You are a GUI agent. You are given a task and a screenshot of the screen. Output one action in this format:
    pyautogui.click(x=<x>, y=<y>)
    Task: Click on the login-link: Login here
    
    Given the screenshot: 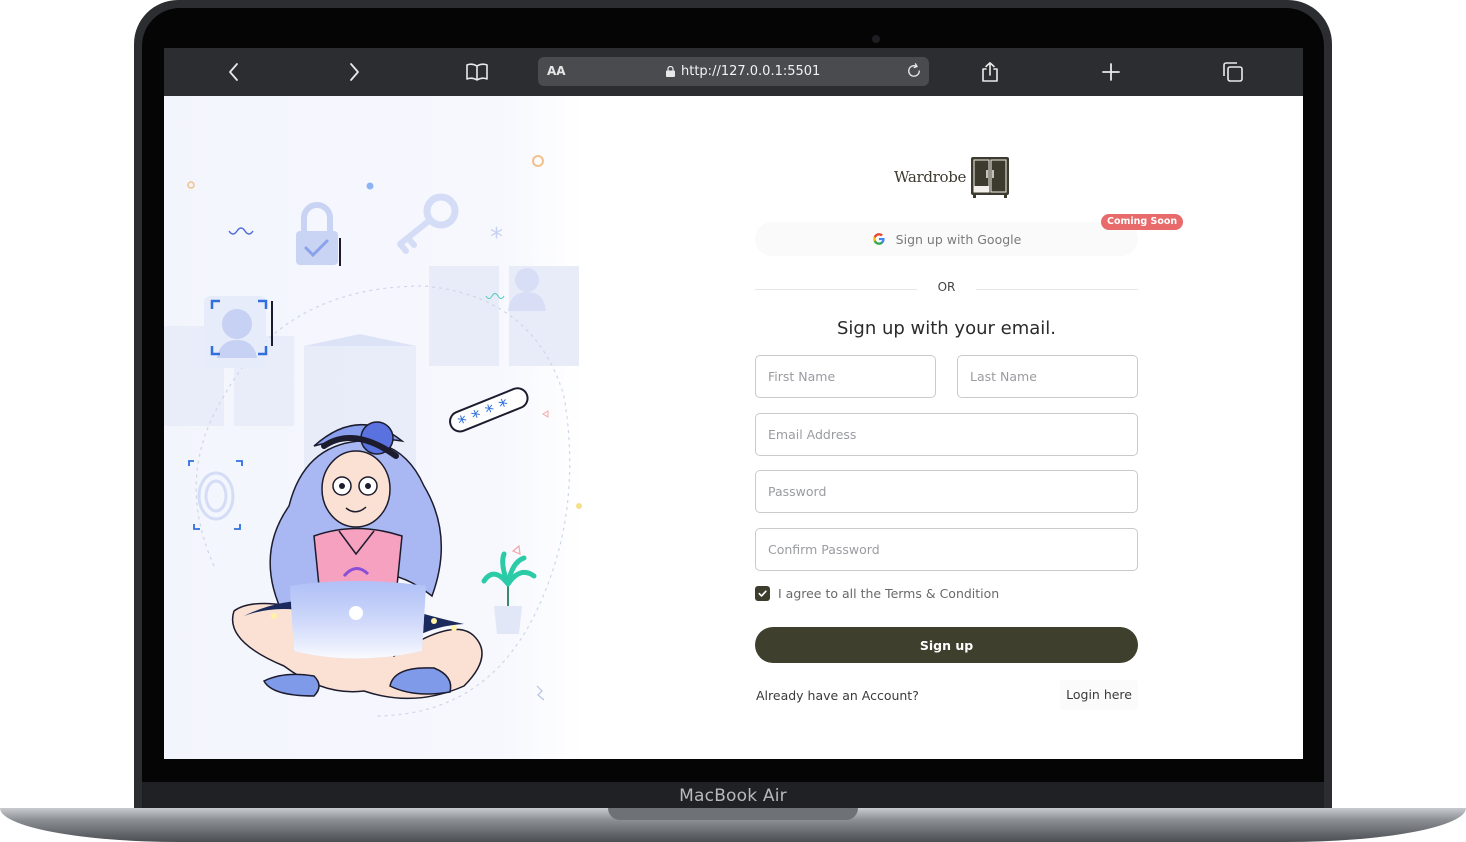 What is the action you would take?
    pyautogui.click(x=1099, y=695)
    